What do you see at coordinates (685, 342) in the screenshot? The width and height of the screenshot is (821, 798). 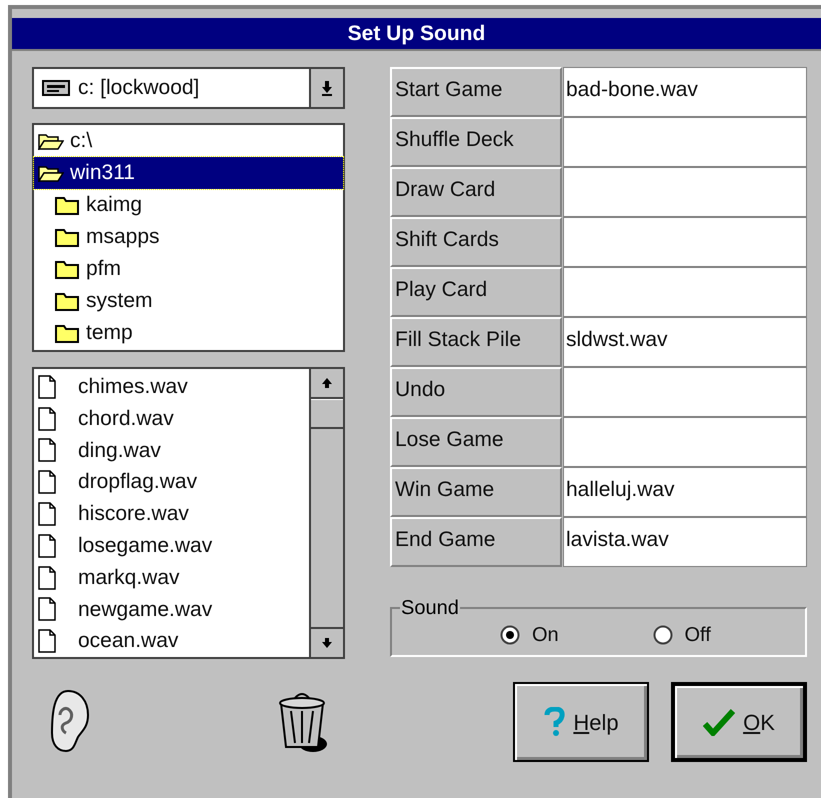 I see `sound-file-field: sldwst.wav` at bounding box center [685, 342].